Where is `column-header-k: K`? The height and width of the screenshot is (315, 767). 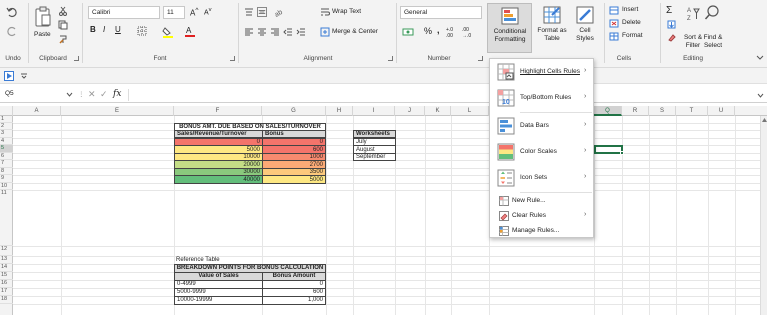 column-header-k: K is located at coordinates (438, 111).